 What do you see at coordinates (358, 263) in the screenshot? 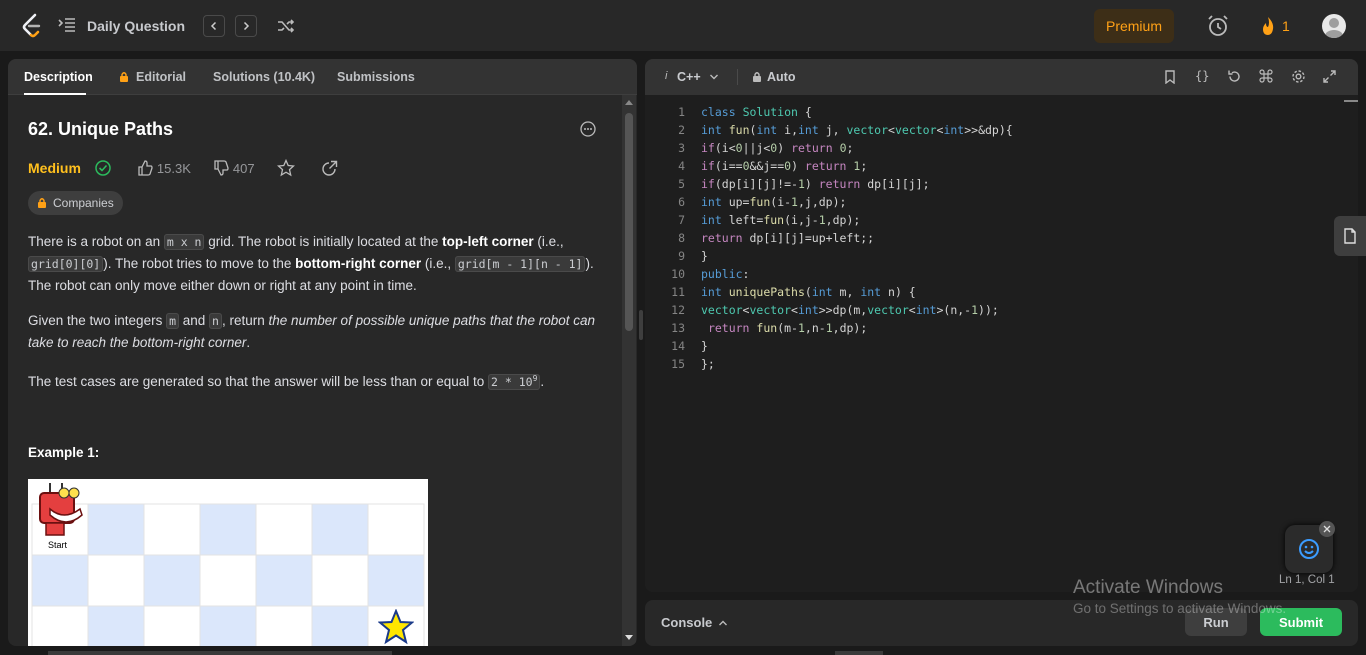
I see `bold-text: bottom-right corner` at bounding box center [358, 263].